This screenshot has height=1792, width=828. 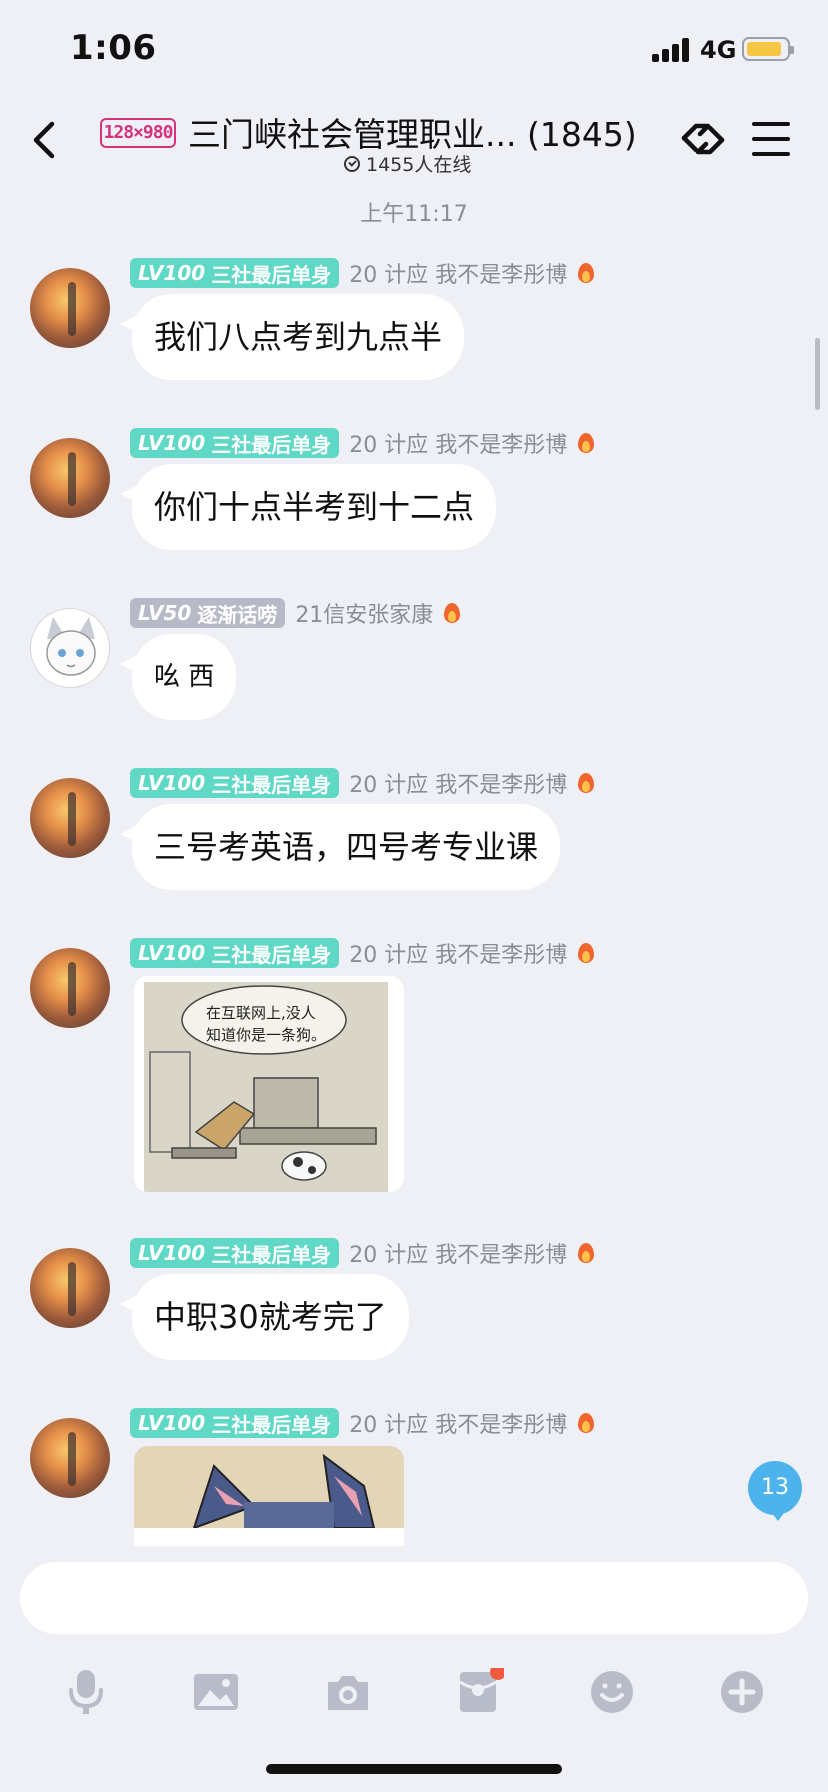 I want to click on input-area, so click(x=414, y=1669).